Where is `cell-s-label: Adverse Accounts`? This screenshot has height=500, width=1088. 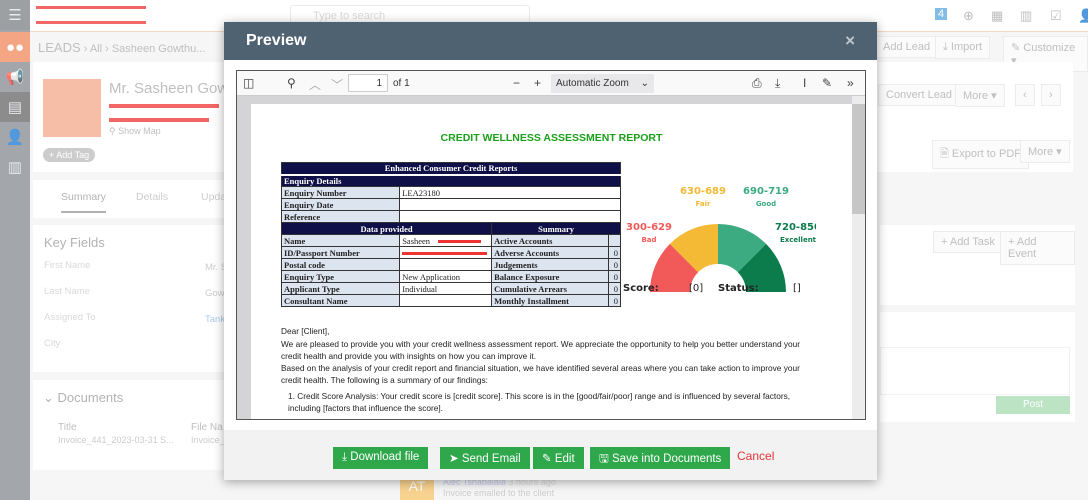 cell-s-label: Adverse Accounts is located at coordinates (550, 252).